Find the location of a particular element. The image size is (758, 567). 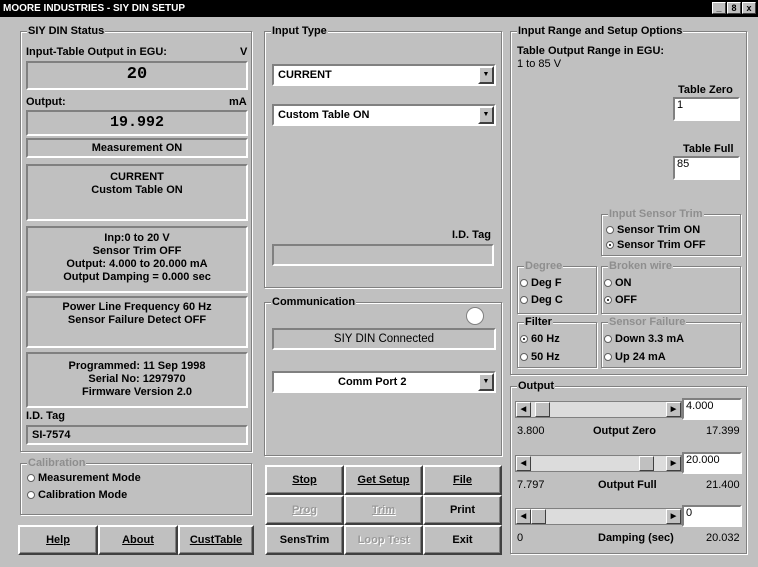

status-group-title: SIY DIN Status is located at coordinates (66, 31).